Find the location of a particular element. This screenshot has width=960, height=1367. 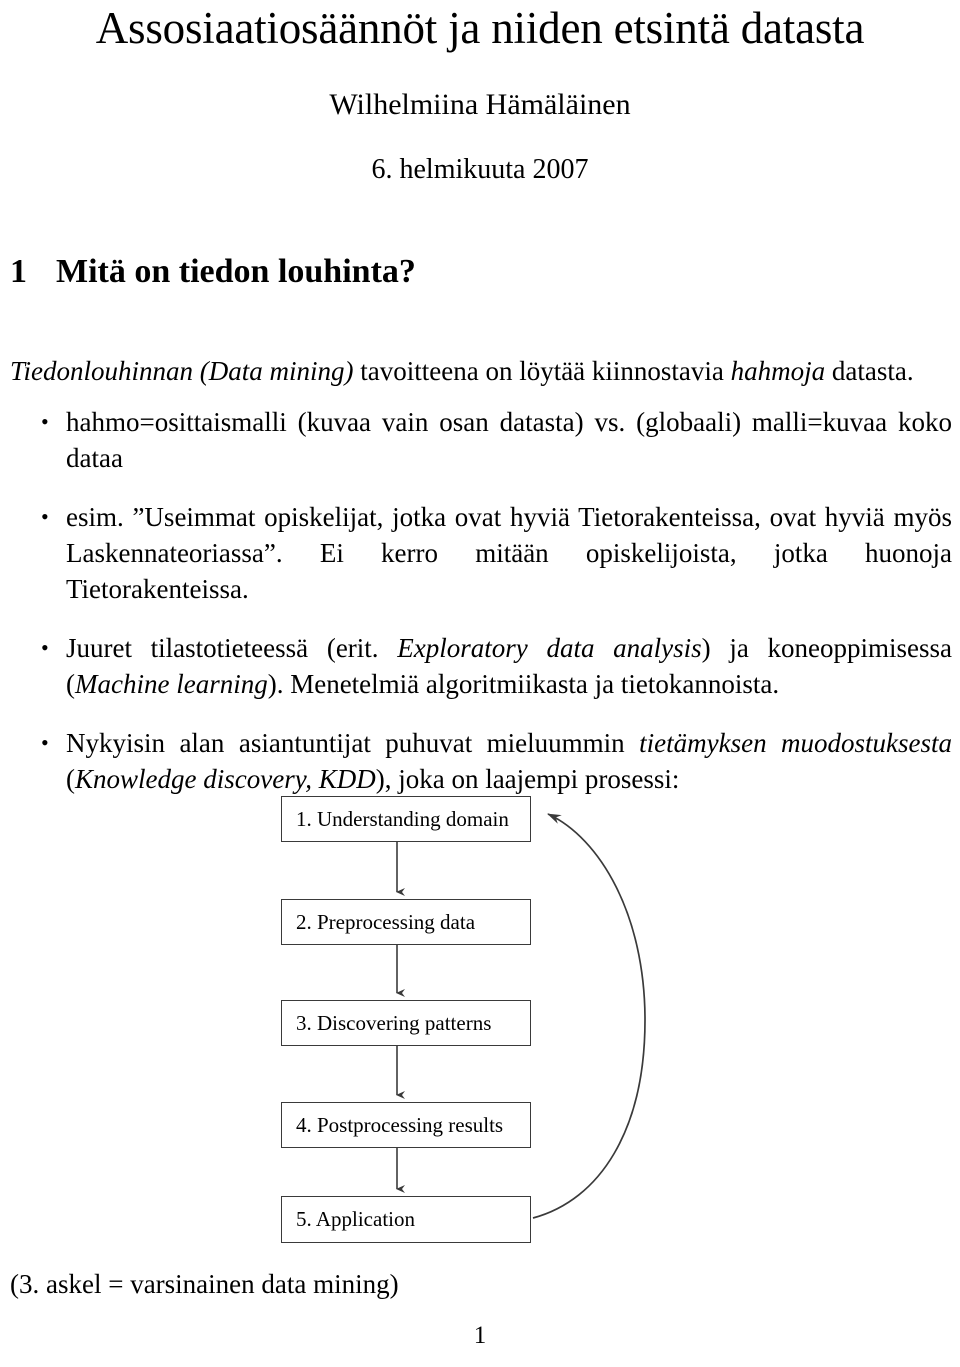

flow-step-2: 2. Preprocessing data is located at coordinates (406, 922).